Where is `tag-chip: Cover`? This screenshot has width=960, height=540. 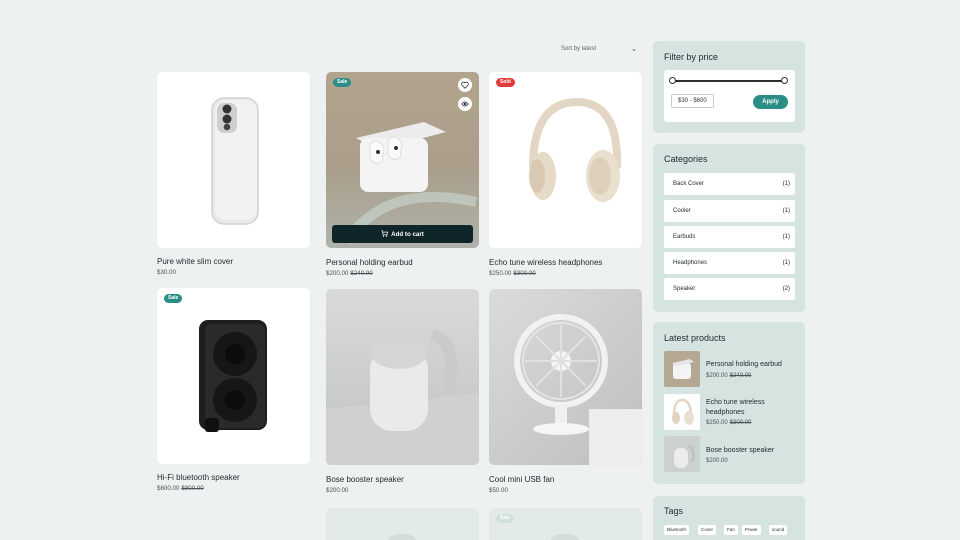
tag-chip: Cover is located at coordinates (707, 530).